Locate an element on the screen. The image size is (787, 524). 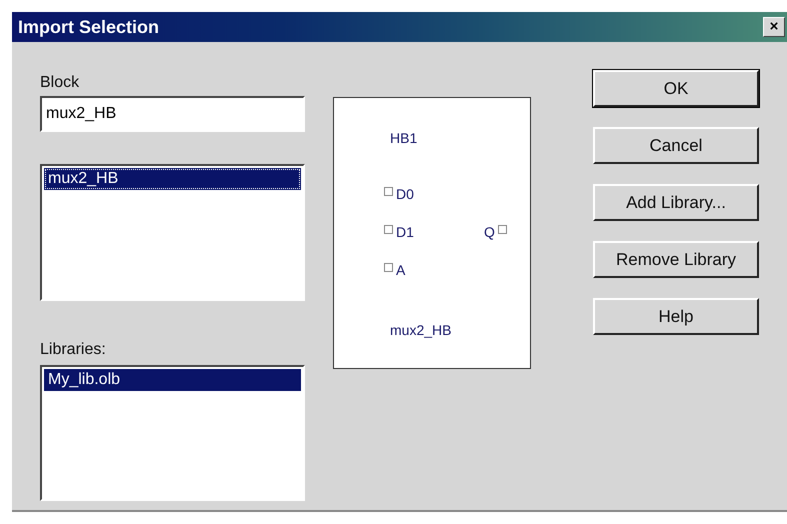
pin-name: A is located at coordinates (401, 270).